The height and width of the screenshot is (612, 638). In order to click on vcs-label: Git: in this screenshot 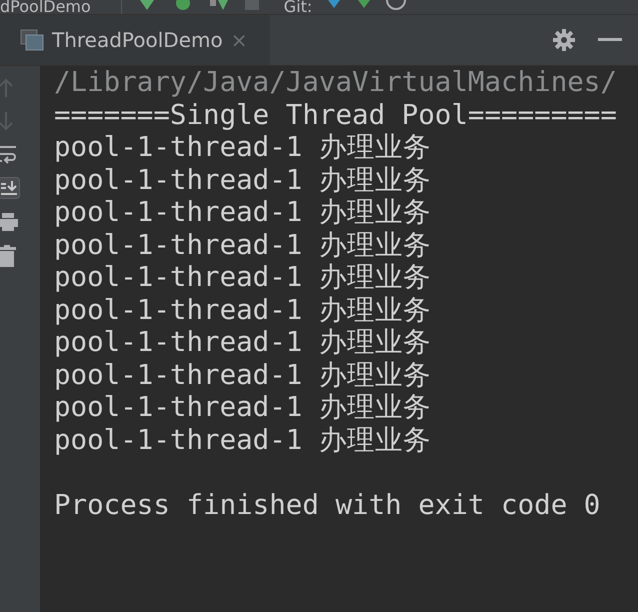, I will do `click(298, 7)`.